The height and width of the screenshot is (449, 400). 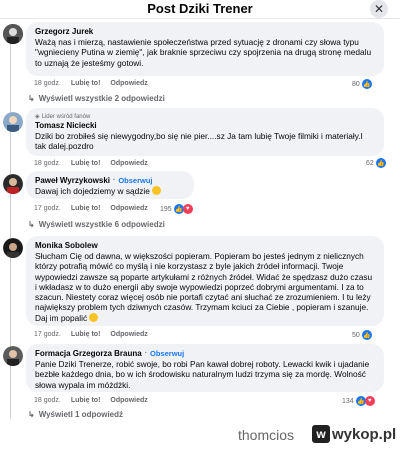 I want to click on reaction-number: 134, so click(x=348, y=401).